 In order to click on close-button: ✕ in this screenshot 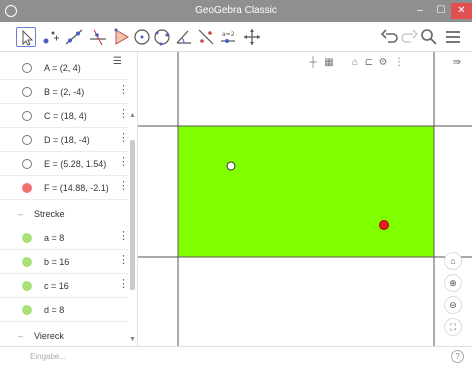, I will do `click(461, 11)`.